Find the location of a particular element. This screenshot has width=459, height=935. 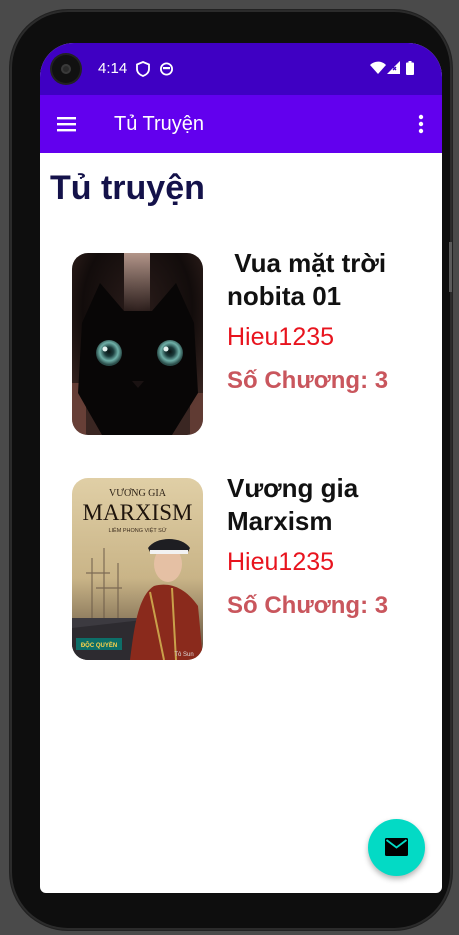

email-fab-button is located at coordinates (396, 847).